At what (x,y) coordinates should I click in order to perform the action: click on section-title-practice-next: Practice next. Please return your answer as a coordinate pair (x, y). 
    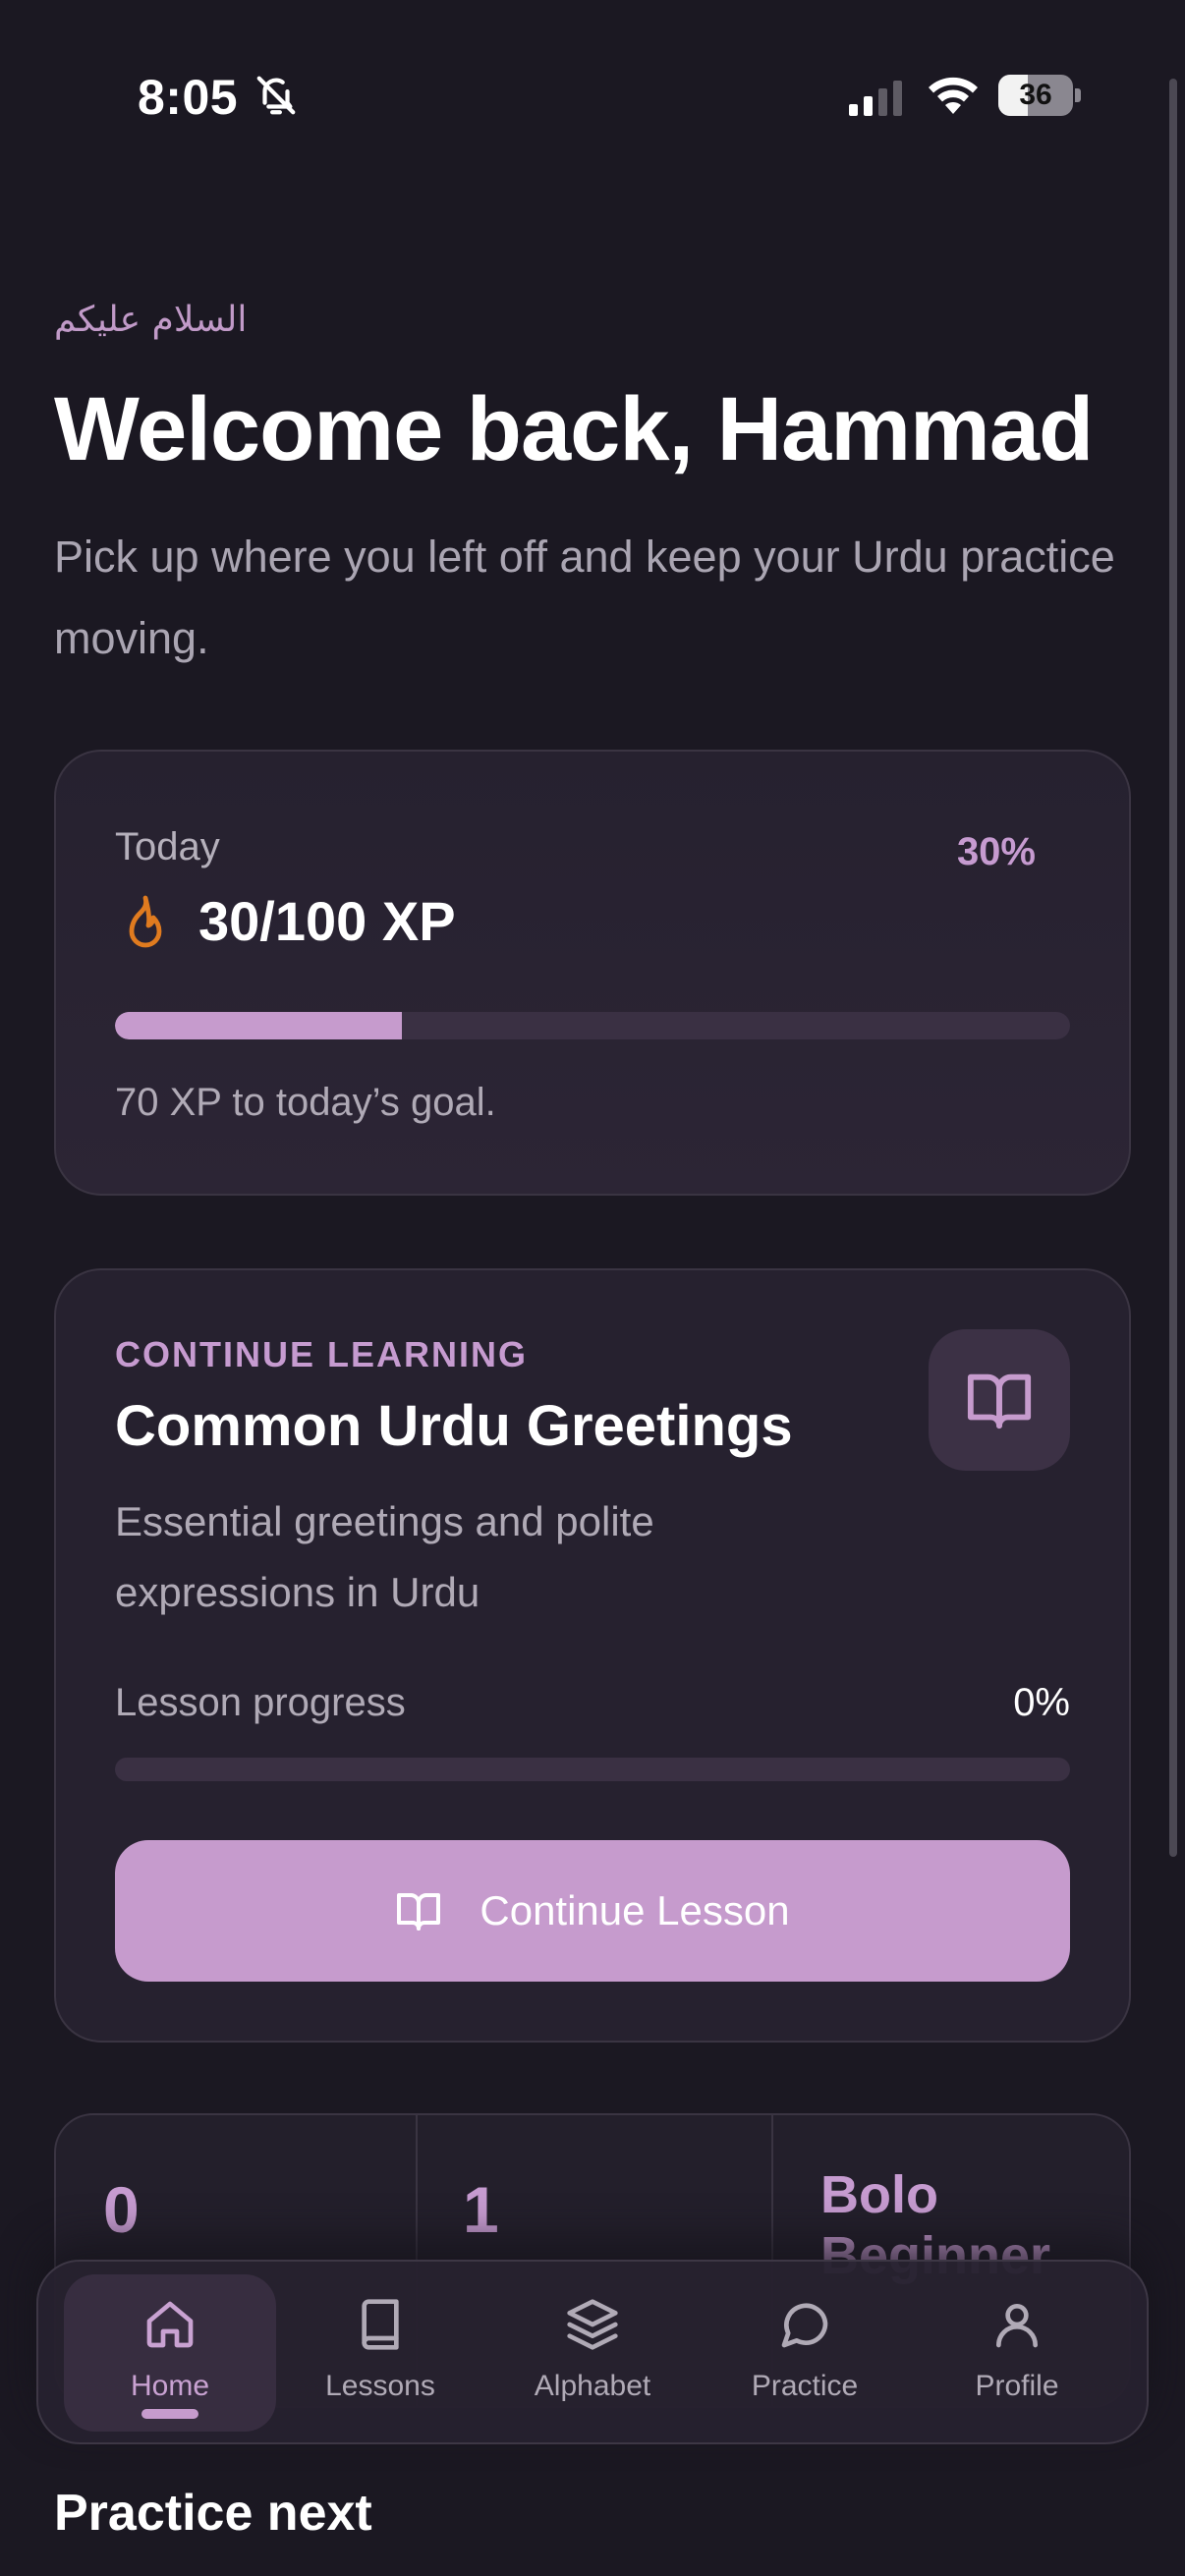
    Looking at the image, I should click on (213, 2513).